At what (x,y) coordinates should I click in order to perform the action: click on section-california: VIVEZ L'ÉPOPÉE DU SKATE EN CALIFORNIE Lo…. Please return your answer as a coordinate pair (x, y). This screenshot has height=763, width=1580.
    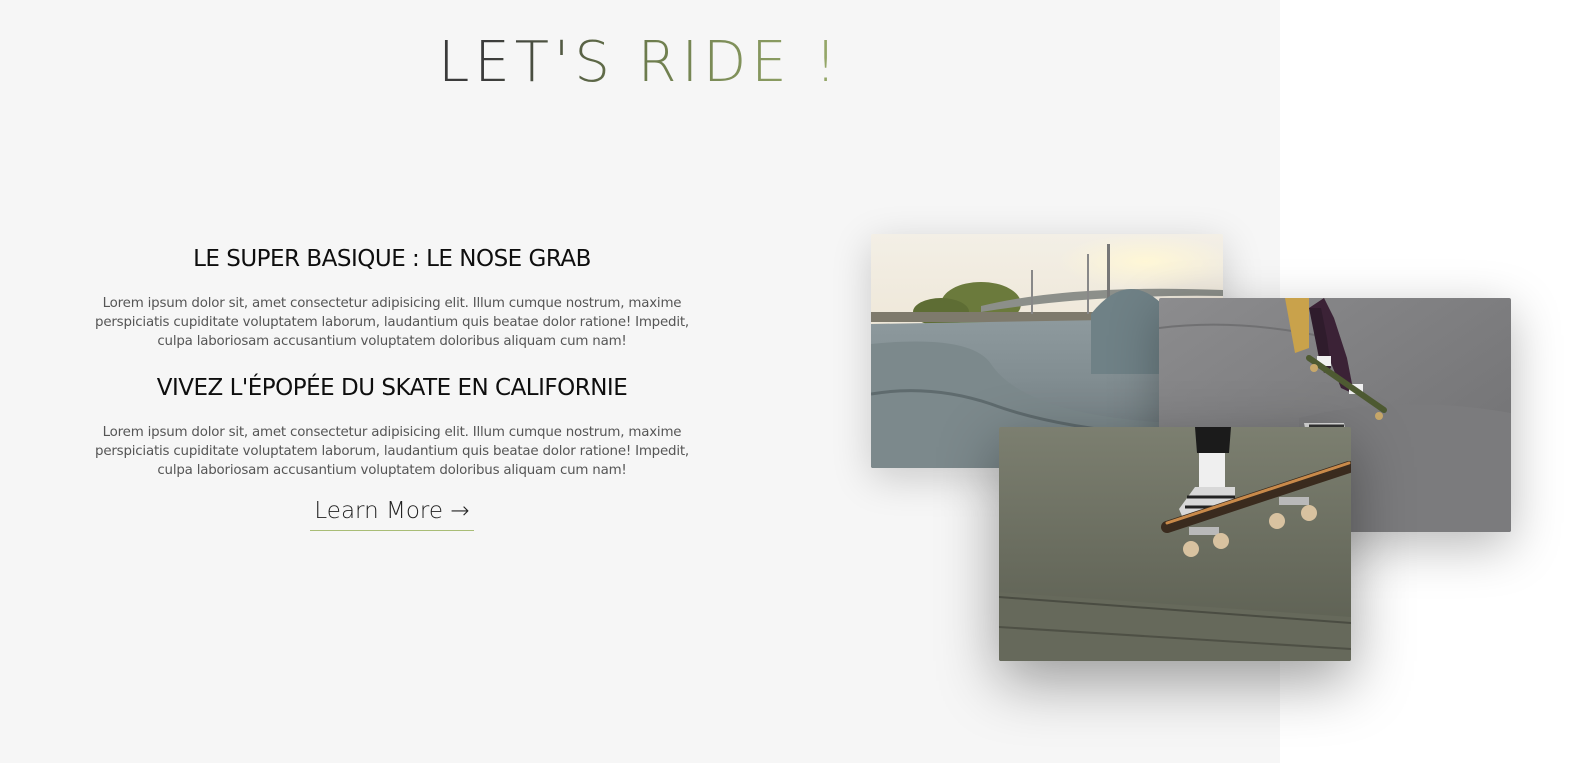
    Looking at the image, I should click on (392, 426).